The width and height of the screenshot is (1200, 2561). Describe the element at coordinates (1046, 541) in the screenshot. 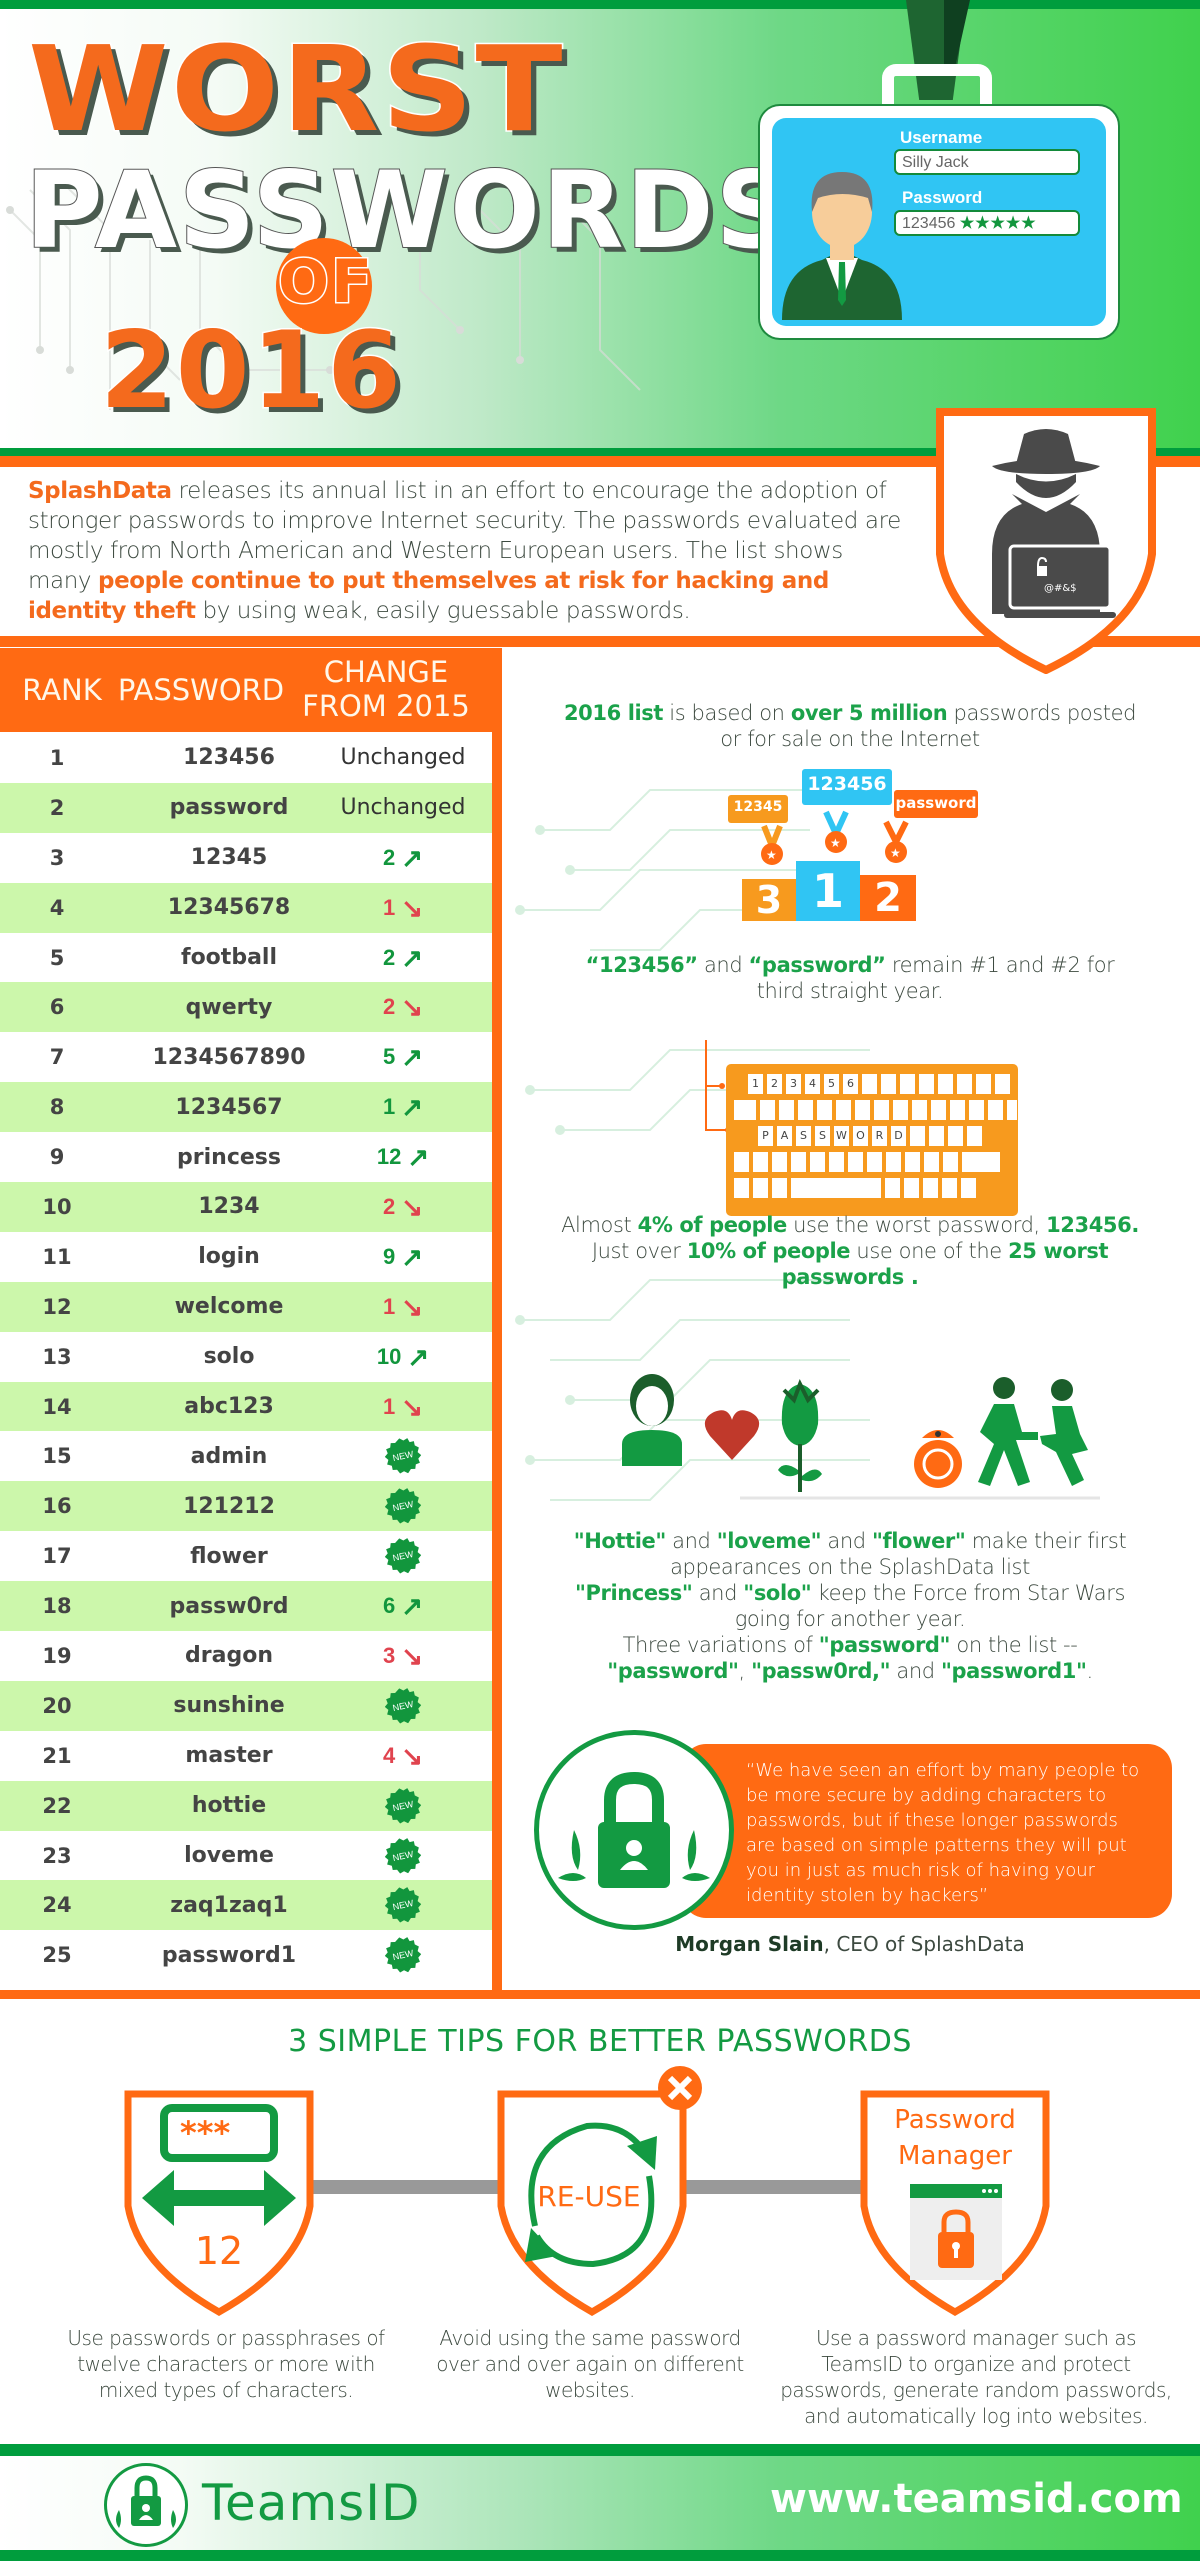

I see `hacker-shield-icon: @#&$` at that location.